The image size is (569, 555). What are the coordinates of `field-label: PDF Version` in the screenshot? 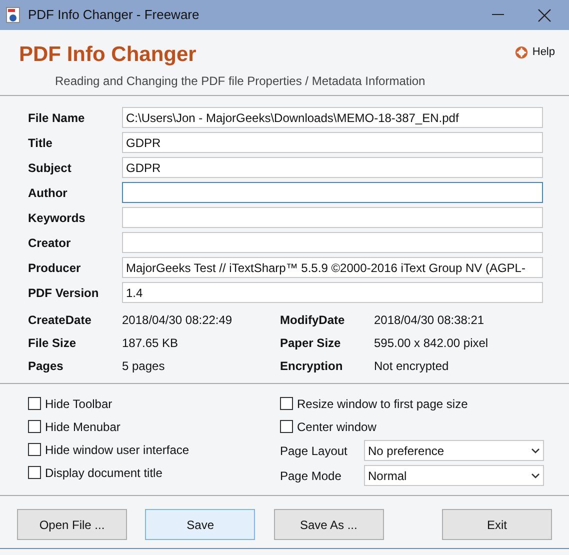 It's located at (64, 293).